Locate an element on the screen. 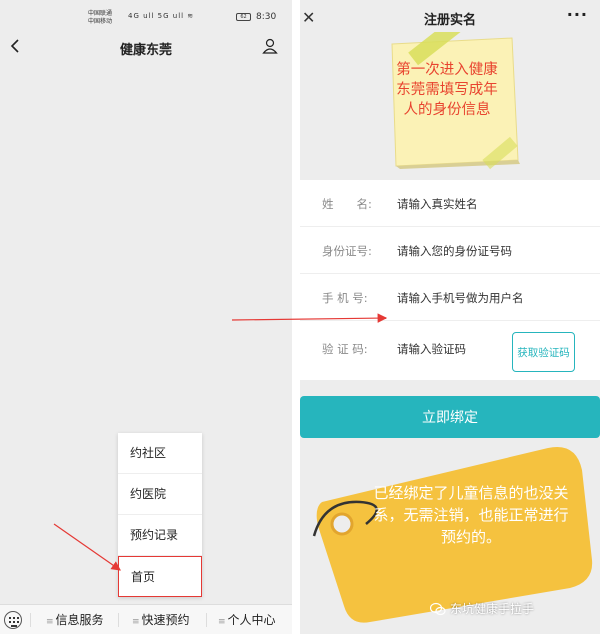 The image size is (600, 634). bottom-menu-booking-label: 快速预约 is located at coordinates (165, 620).